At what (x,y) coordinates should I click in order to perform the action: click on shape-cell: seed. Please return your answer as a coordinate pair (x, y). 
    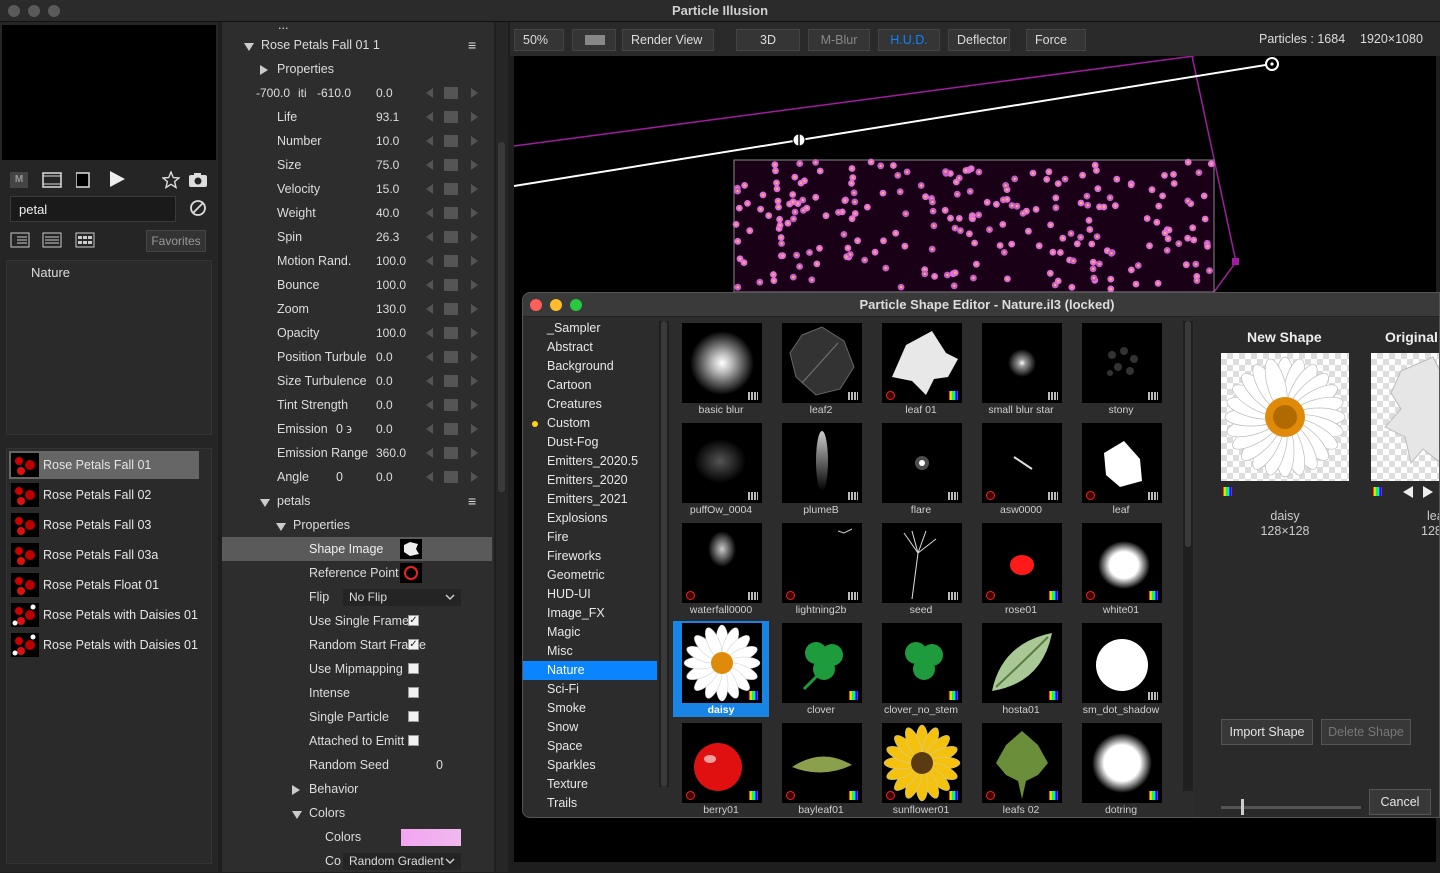
    Looking at the image, I should click on (921, 569).